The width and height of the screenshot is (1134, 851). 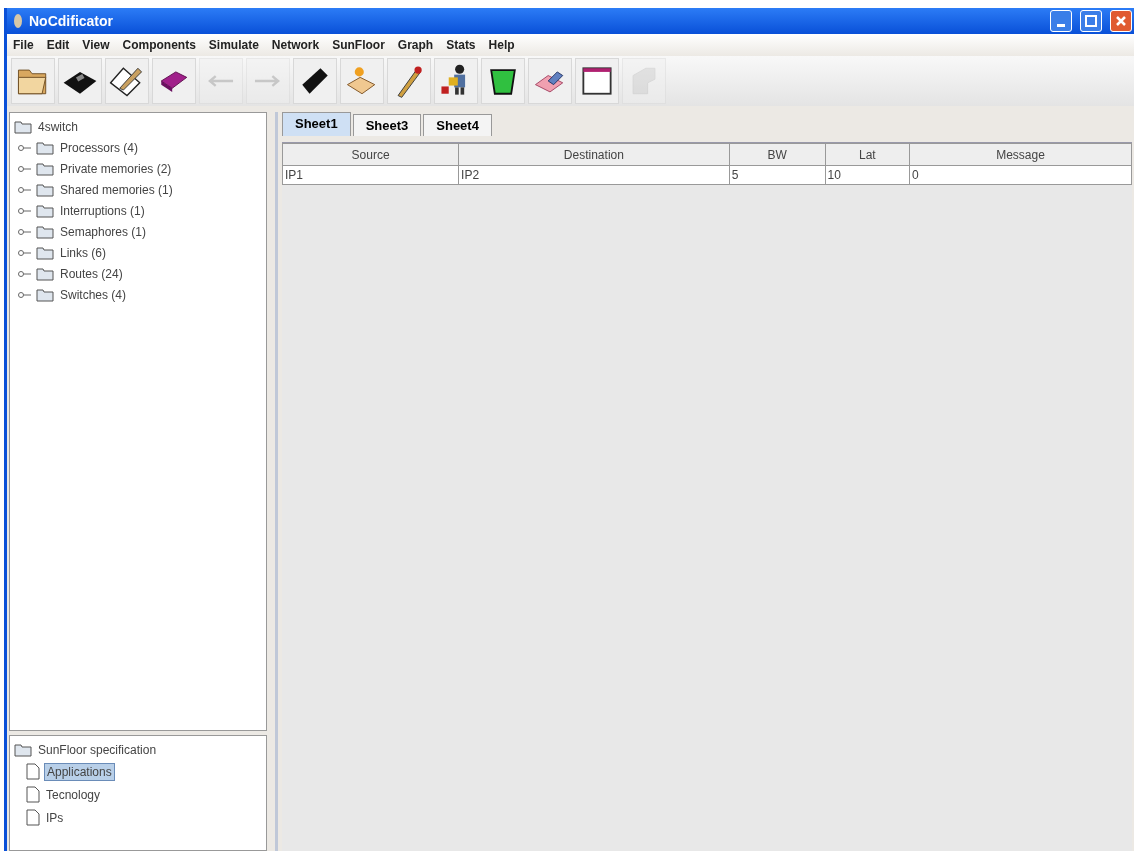 What do you see at coordinates (58, 45) in the screenshot?
I see `menu-item: Edit` at bounding box center [58, 45].